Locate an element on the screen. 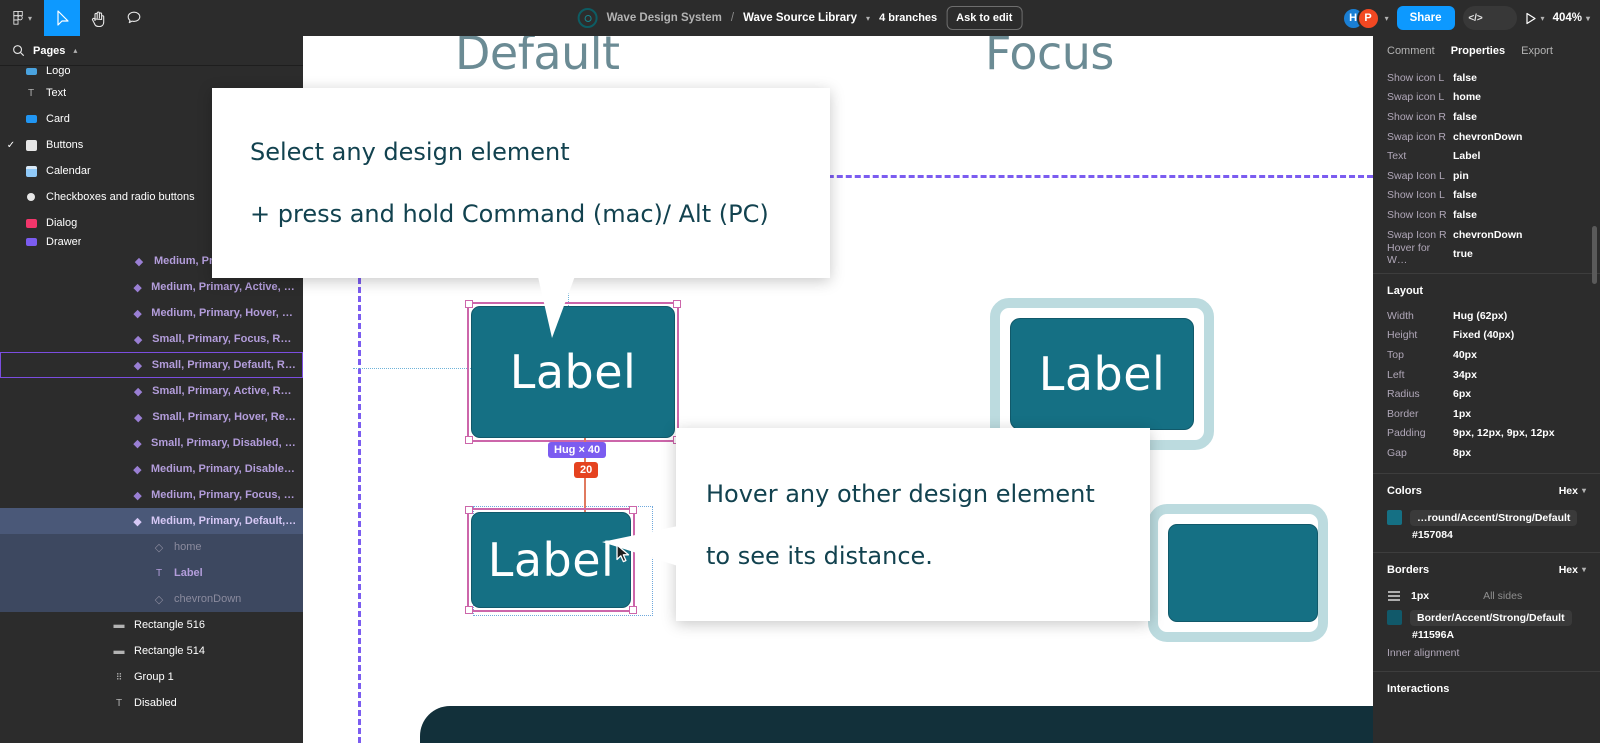 Image resolution: width=1600 pixels, height=743 pixels. canvas-dark-panel is located at coordinates (896, 724).